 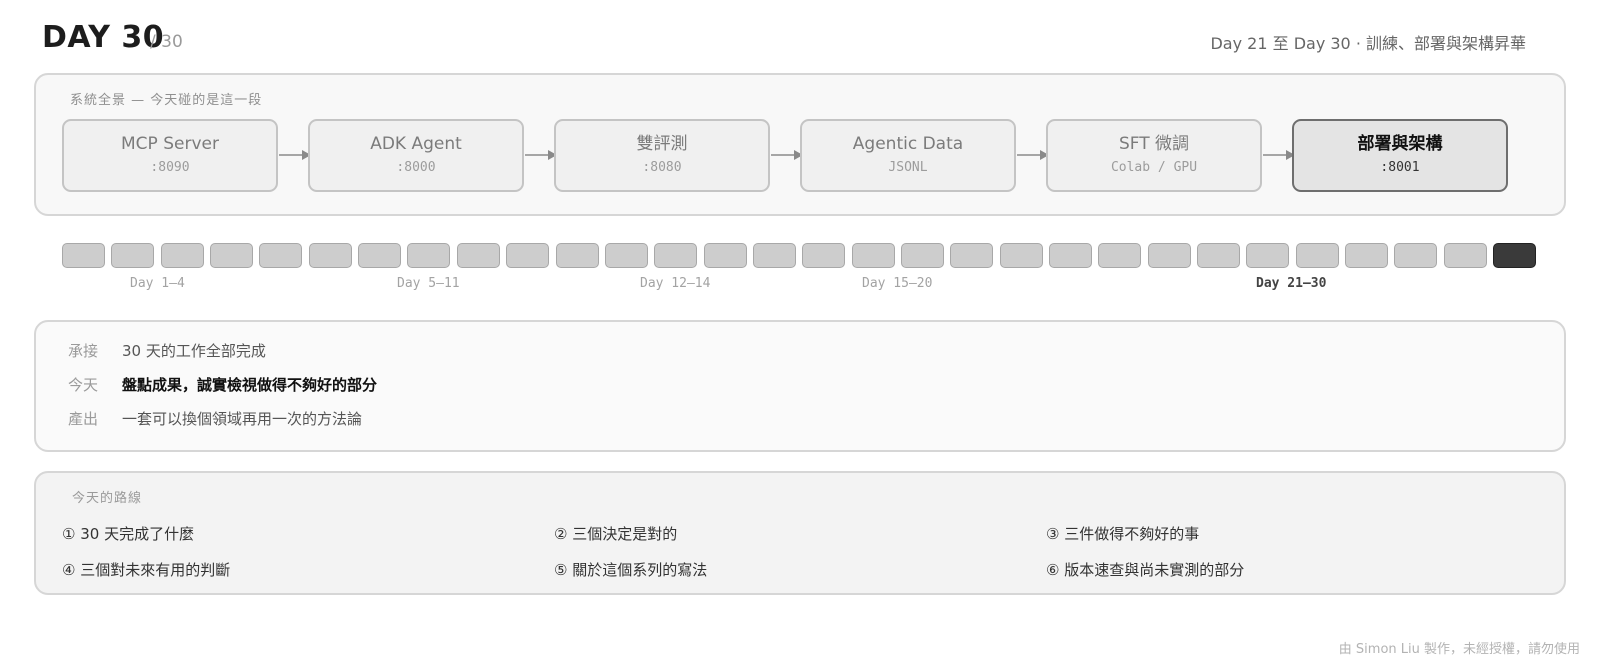 I want to click on stage-agentic-data: Agentic Data JSONL, so click(x=908, y=155).